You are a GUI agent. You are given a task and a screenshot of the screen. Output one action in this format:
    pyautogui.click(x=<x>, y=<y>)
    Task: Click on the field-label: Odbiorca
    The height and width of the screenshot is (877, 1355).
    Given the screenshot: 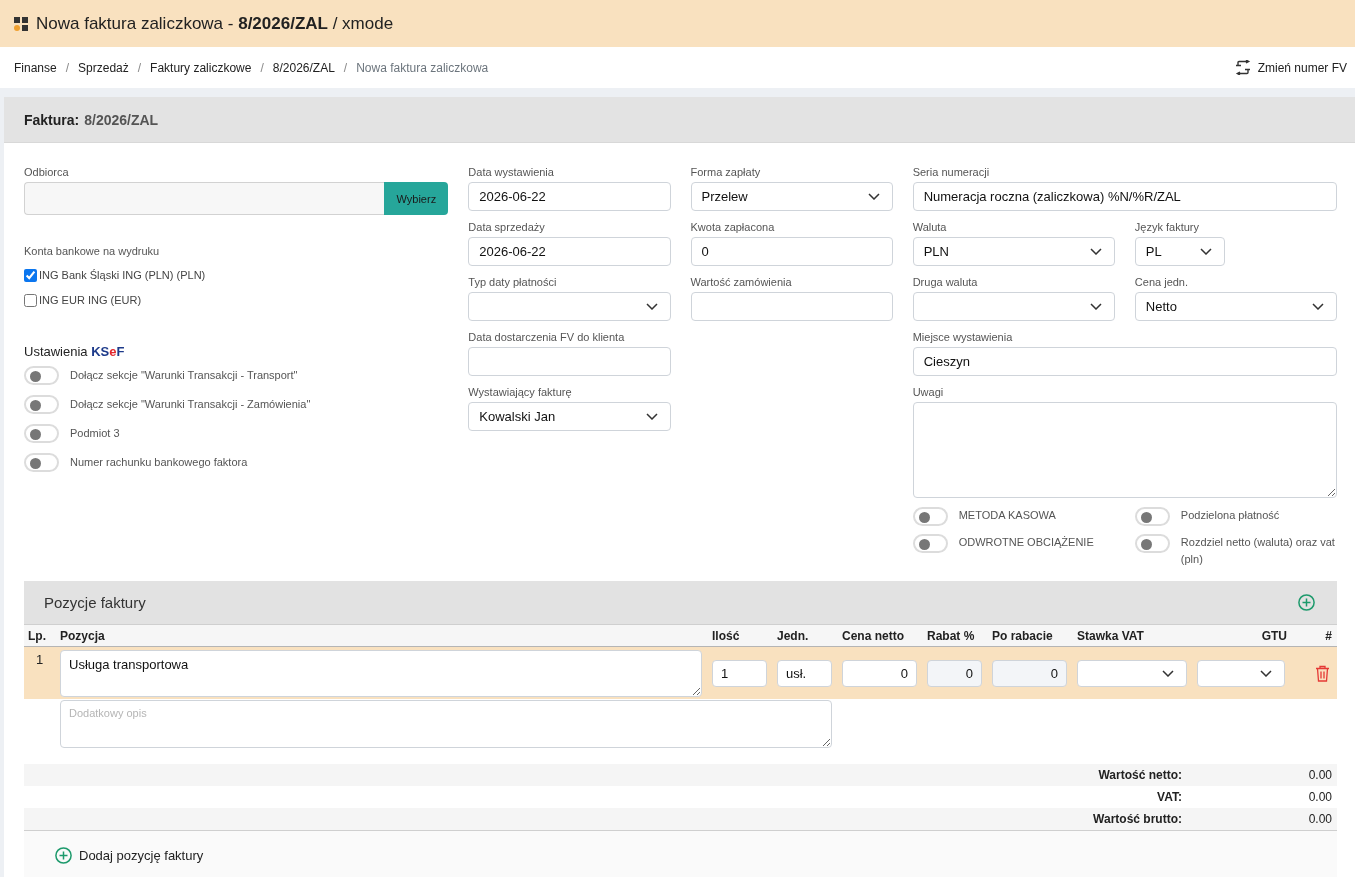 What is the action you would take?
    pyautogui.click(x=46, y=172)
    